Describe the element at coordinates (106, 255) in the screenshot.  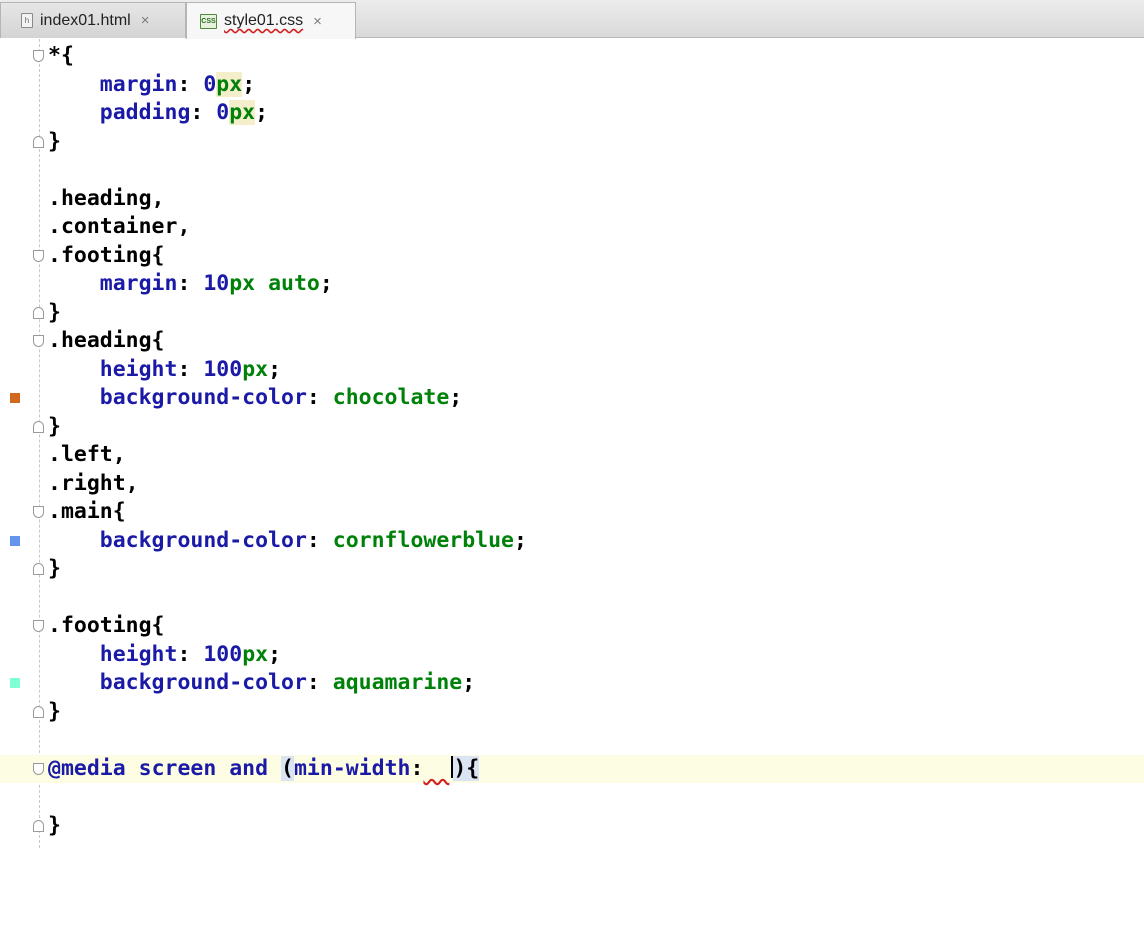
I see `code-text: .footing{` at that location.